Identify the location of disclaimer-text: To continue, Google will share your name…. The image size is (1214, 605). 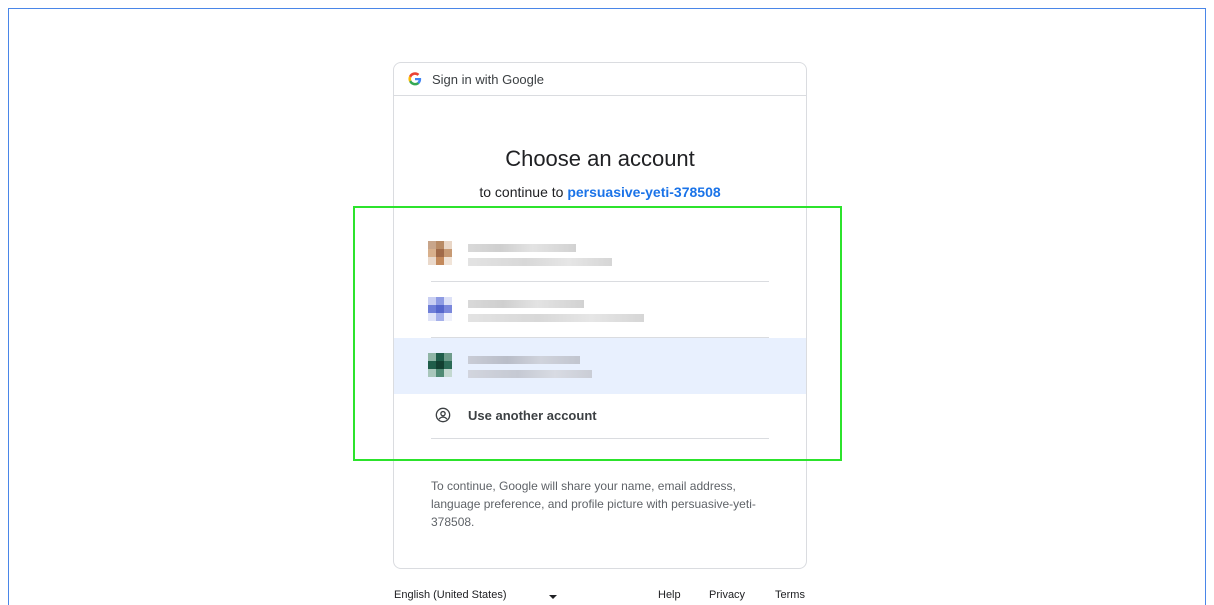
(593, 504).